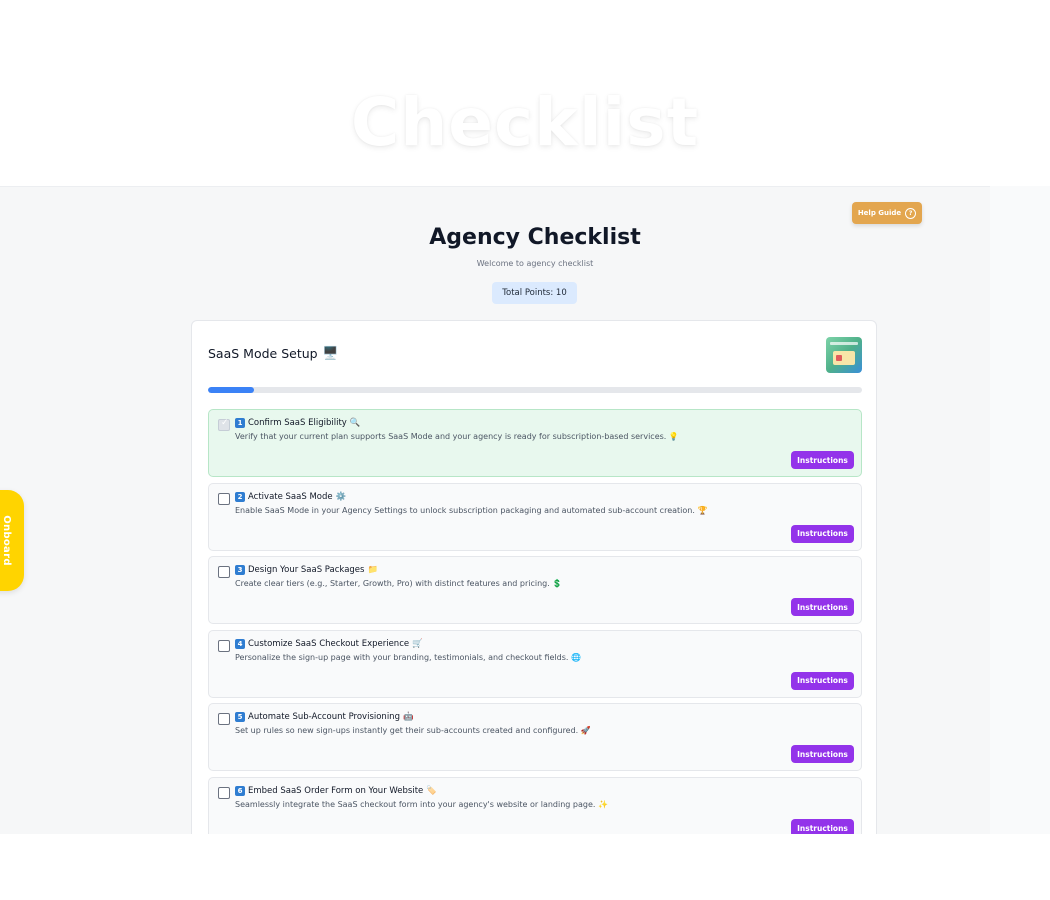  What do you see at coordinates (240, 496) in the screenshot?
I see `item-number-badge: 2` at bounding box center [240, 496].